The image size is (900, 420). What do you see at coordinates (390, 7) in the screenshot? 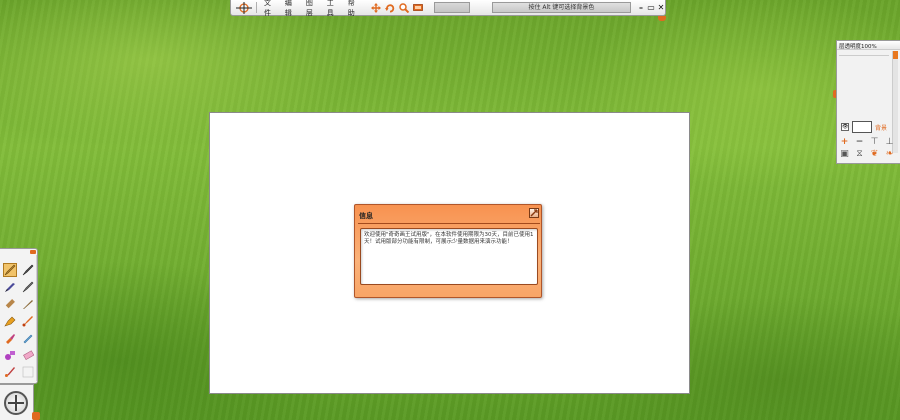
I see `rotate-icon` at bounding box center [390, 7].